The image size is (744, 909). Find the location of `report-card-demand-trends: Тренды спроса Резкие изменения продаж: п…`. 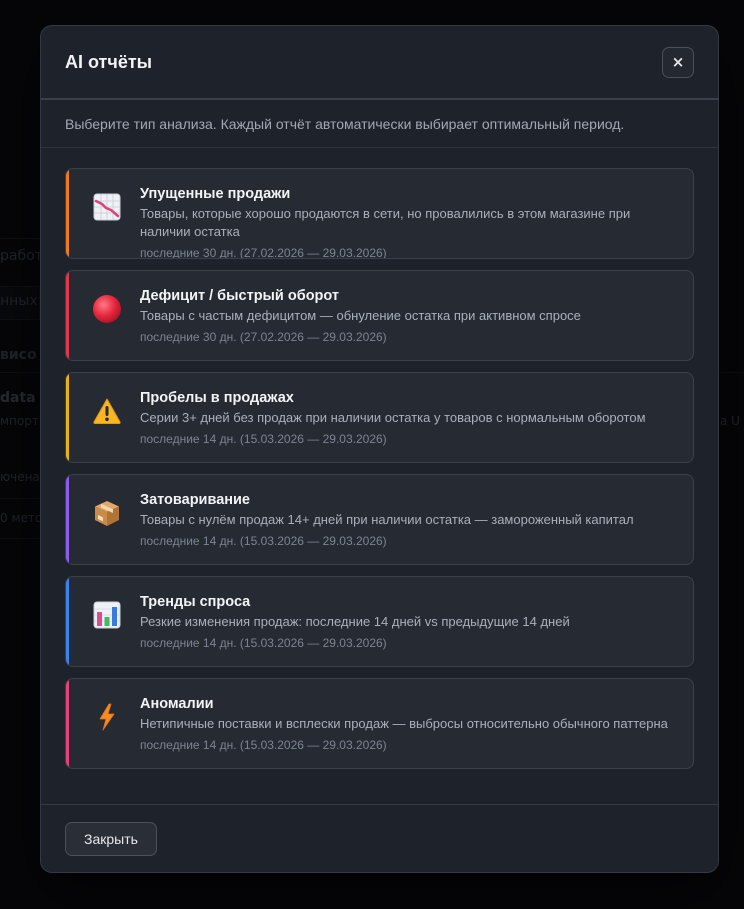

report-card-demand-trends: Тренды спроса Резкие изменения продаж: п… is located at coordinates (379, 621).